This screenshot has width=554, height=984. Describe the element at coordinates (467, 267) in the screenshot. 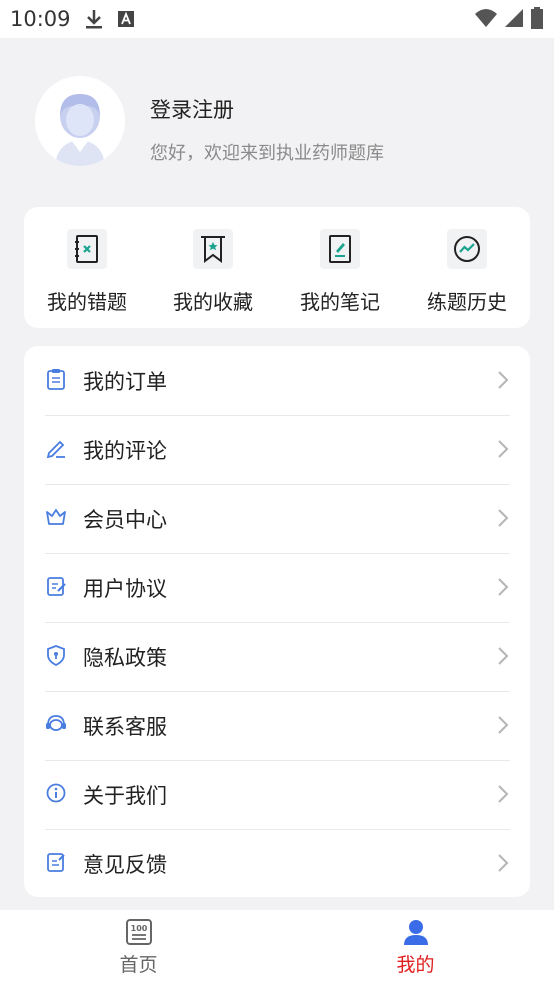

I see `quick-action-history: 练题历史` at that location.